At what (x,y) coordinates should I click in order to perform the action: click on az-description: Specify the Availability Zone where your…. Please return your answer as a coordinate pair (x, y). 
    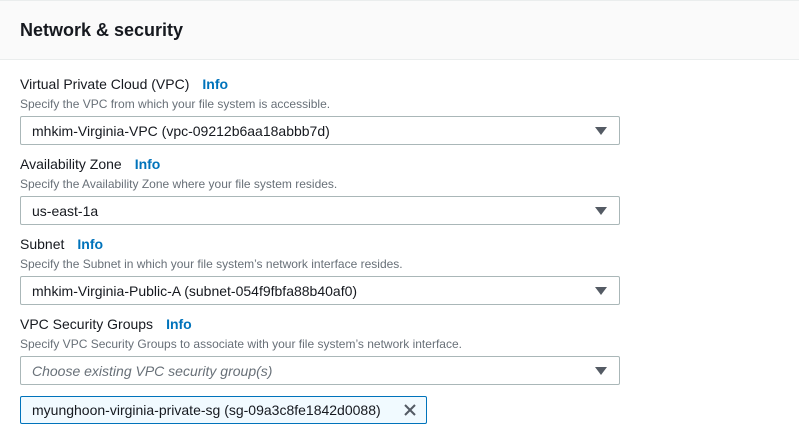
    Looking at the image, I should click on (179, 184).